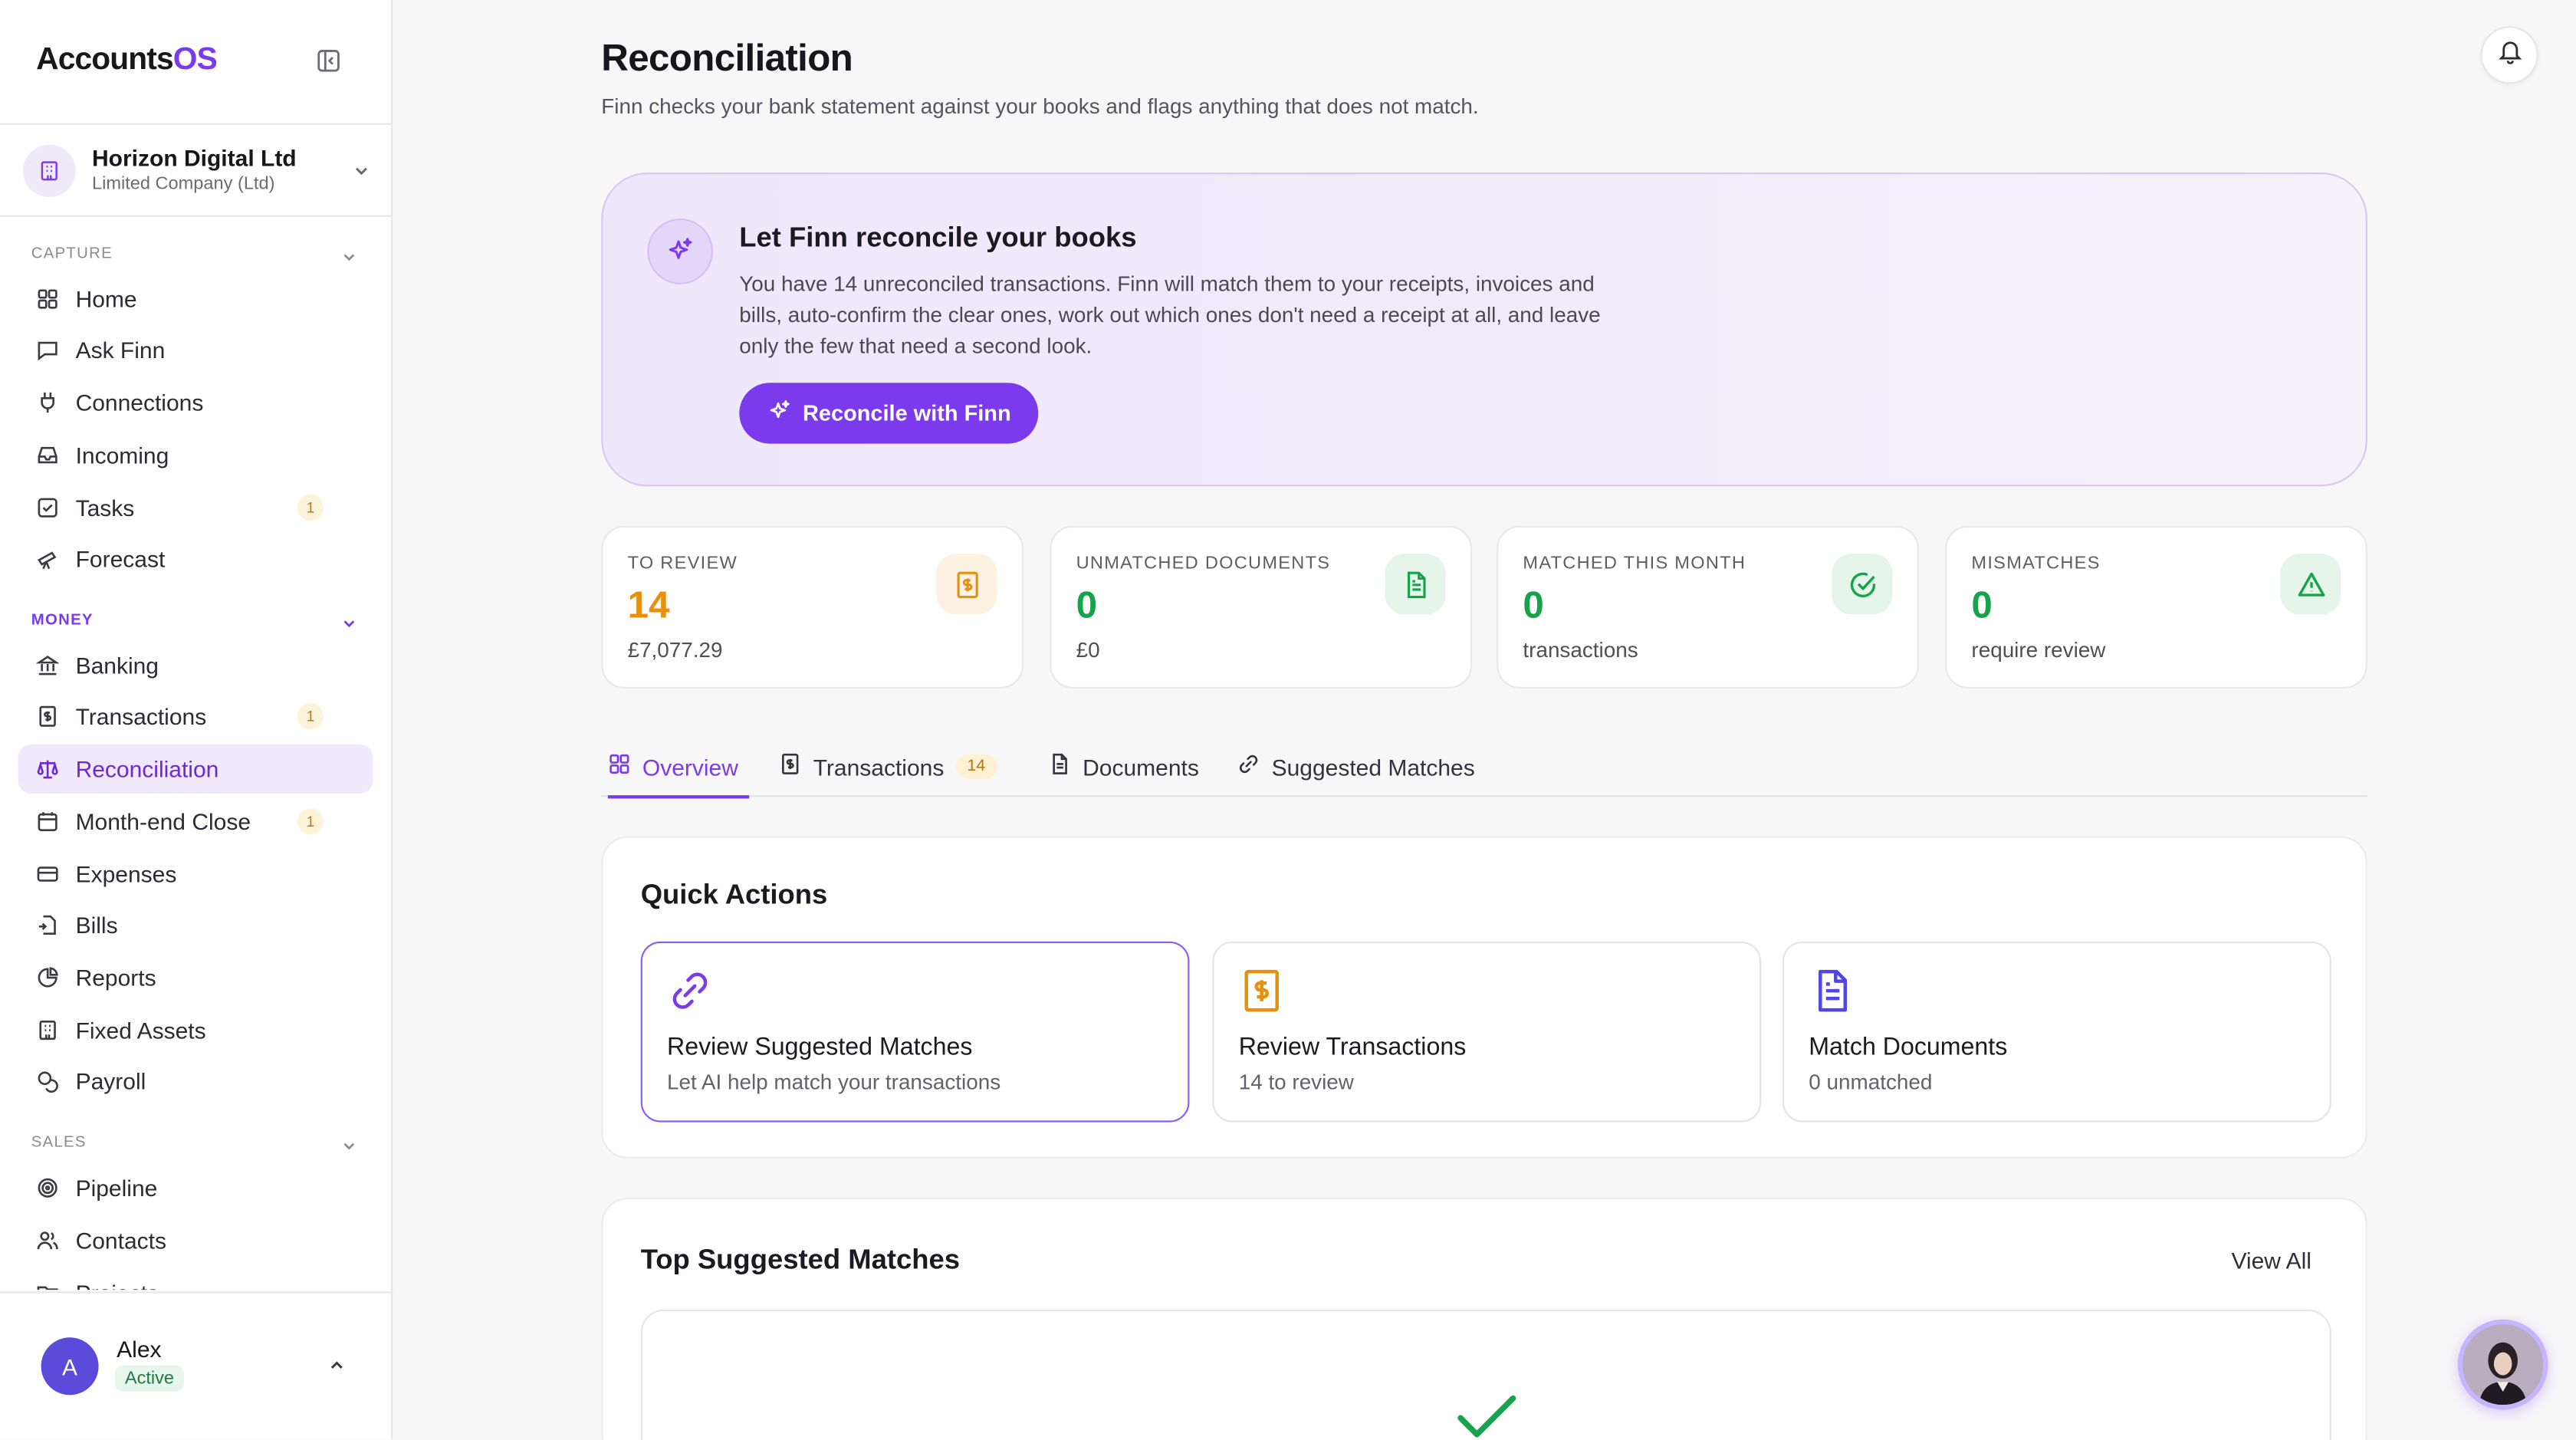 This screenshot has width=2576, height=1440. I want to click on document-icon, so click(1060, 766).